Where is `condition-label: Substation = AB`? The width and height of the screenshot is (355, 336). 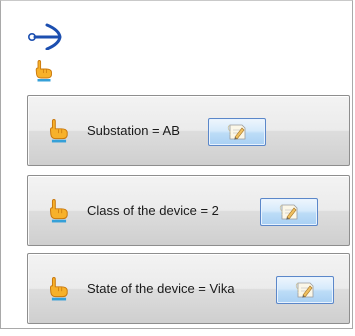 condition-label: Substation = AB is located at coordinates (133, 130).